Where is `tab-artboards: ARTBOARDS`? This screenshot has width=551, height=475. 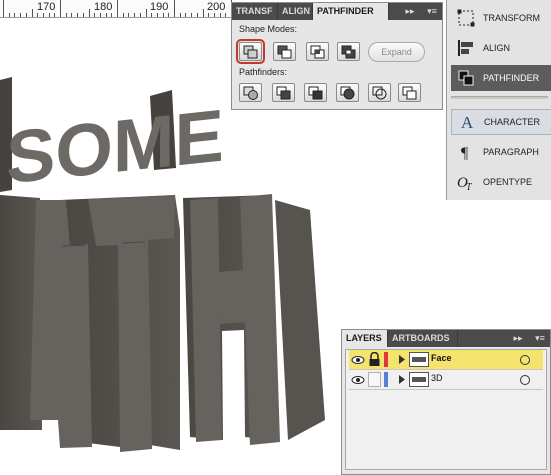 tab-artboards: ARTBOARDS is located at coordinates (423, 338).